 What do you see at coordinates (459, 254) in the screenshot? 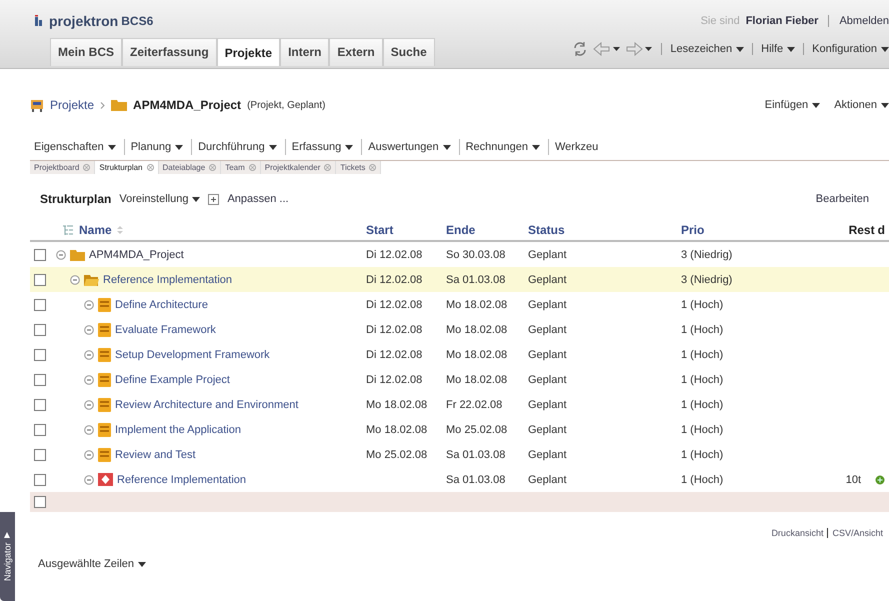
I see `table-row: APM4MDA_Project Di 12.02.08 So 30.03.08 Geplant 3 (Niedrig)` at bounding box center [459, 254].